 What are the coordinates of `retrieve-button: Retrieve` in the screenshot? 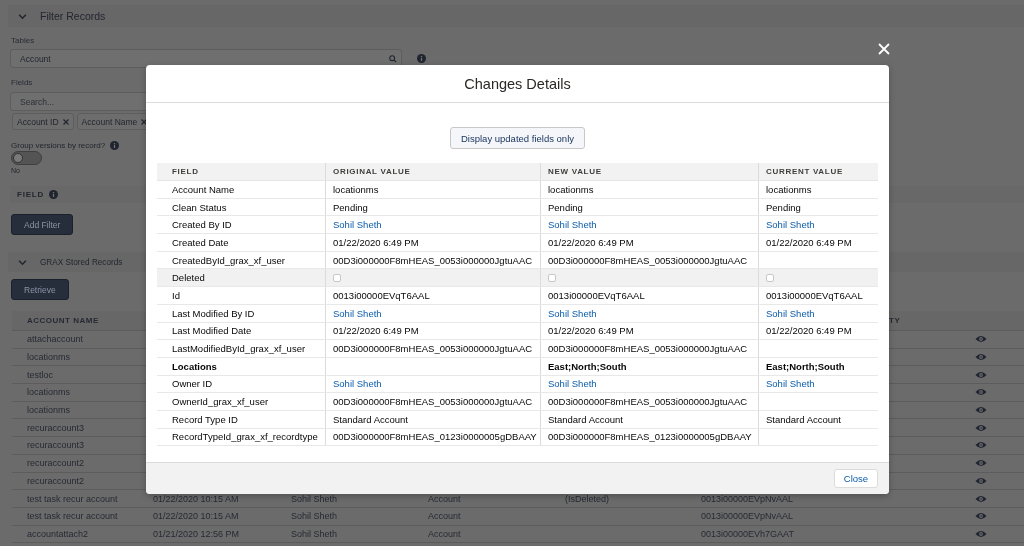 It's located at (40, 289).